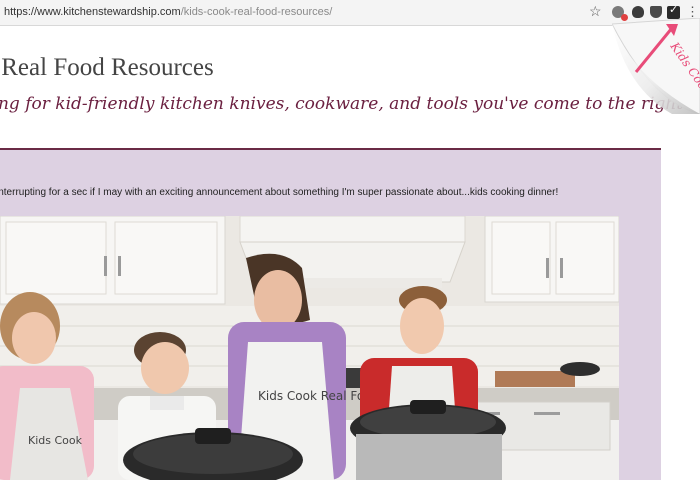  Describe the element at coordinates (256, 12) in the screenshot. I see `url-path: /kids-cook-real-food-resources/` at that location.